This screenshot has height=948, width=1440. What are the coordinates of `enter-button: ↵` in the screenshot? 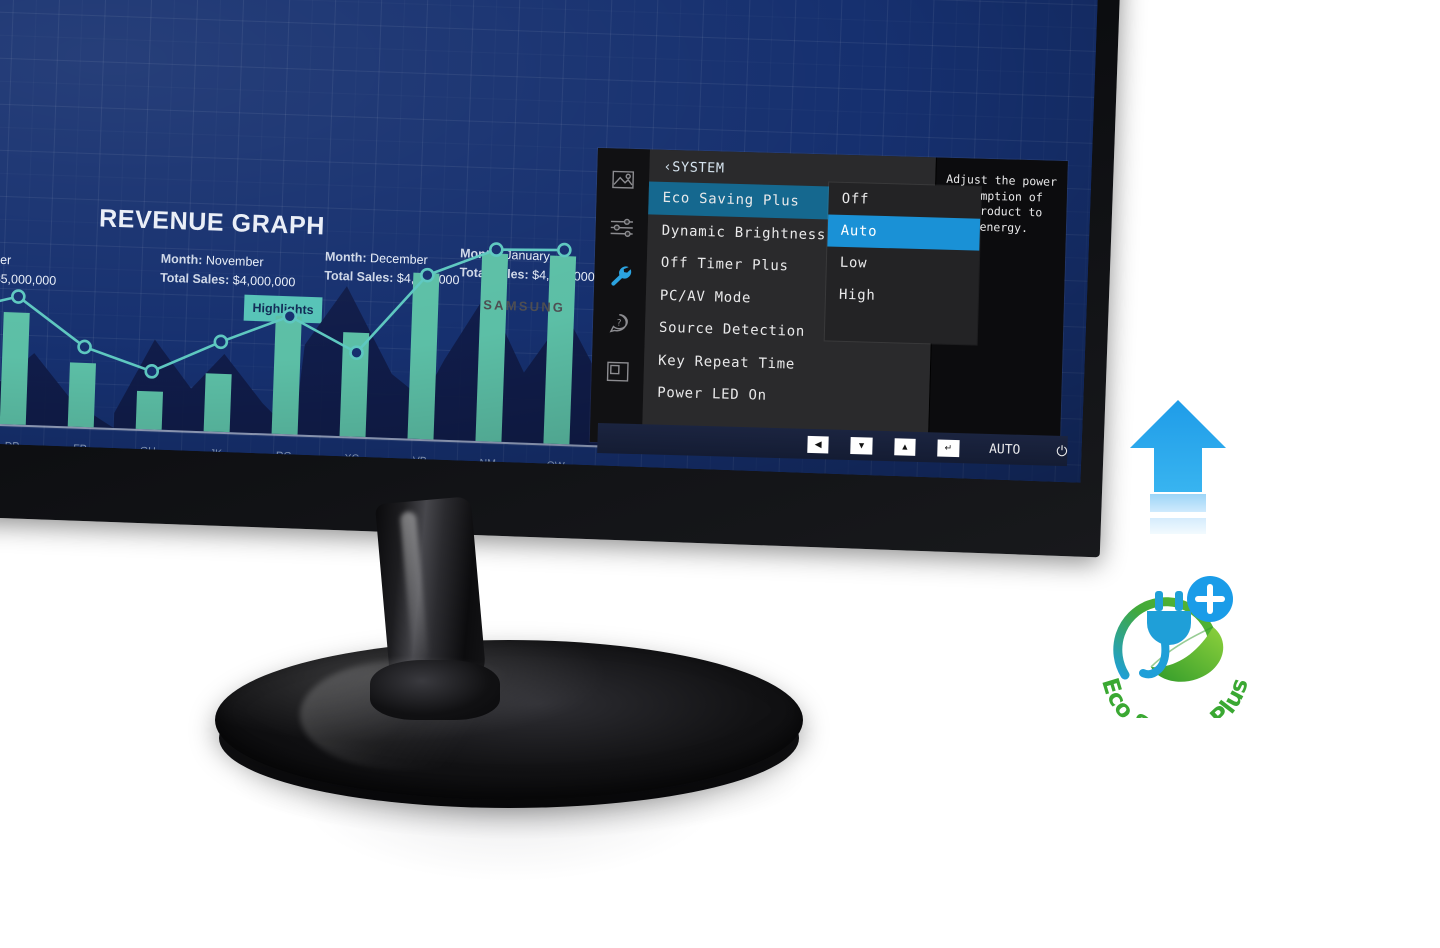 It's located at (948, 447).